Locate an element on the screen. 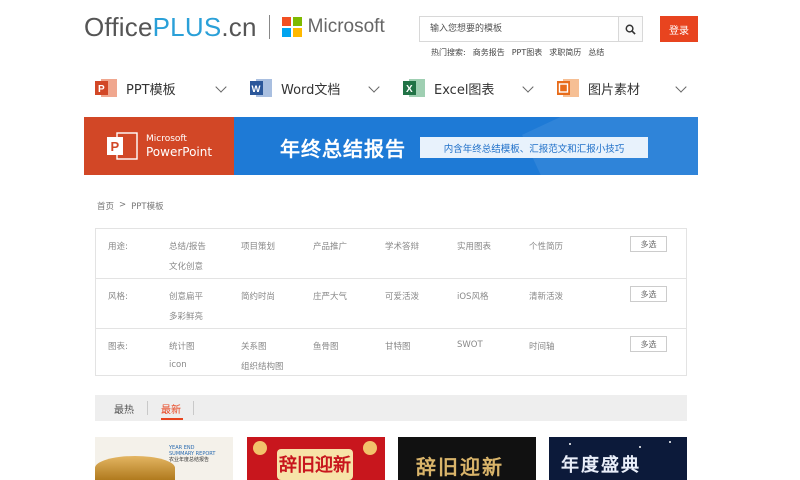 This screenshot has height=480, width=800. filter-option: 总结/报告 is located at coordinates (187, 246).